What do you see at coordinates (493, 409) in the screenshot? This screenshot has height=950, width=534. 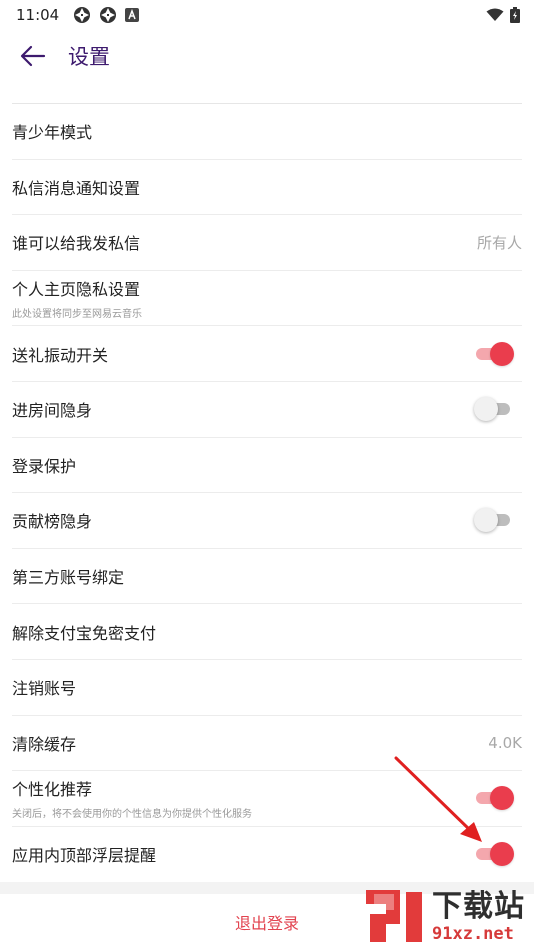 I see `room-invisible-toggle` at bounding box center [493, 409].